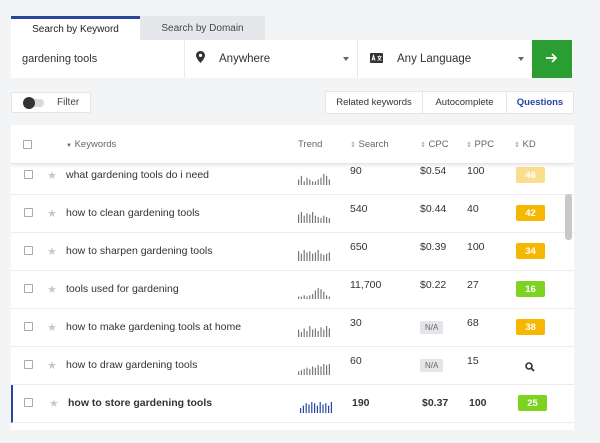 This screenshot has width=600, height=443. Describe the element at coordinates (153, 327) in the screenshot. I see `keyword-text: how to make gardening tools at home` at that location.